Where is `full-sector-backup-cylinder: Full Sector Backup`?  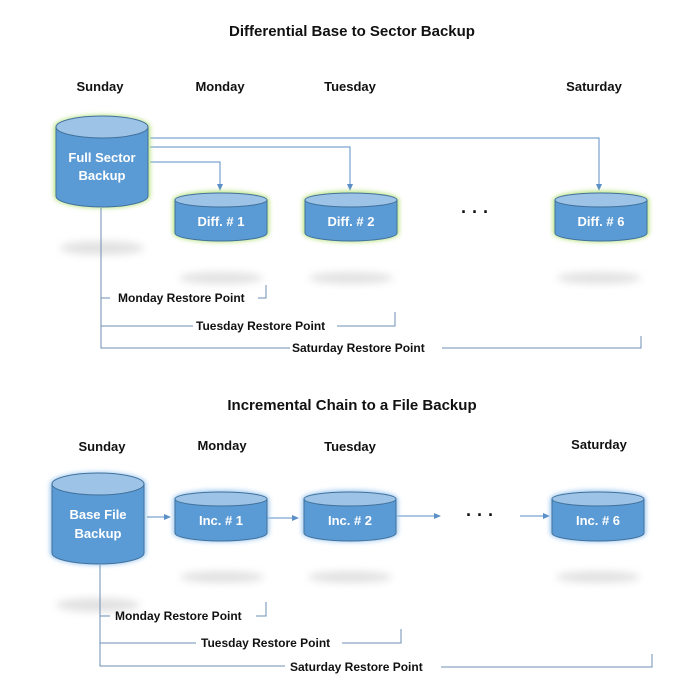
full-sector-backup-cylinder: Full Sector Backup is located at coordinates (102, 161).